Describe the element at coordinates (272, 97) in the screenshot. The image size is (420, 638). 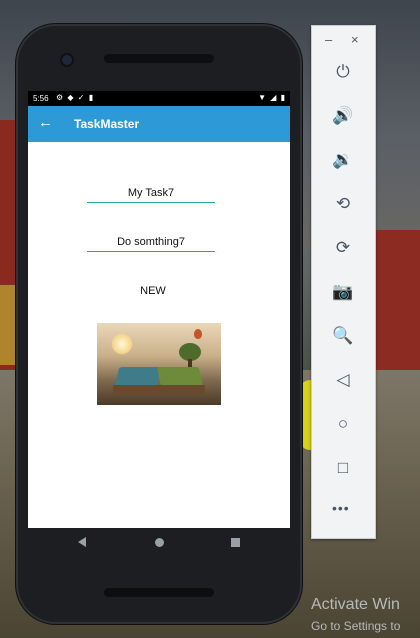
I see `status-signal-battery-icons: ▼ ◢ ▮` at that location.